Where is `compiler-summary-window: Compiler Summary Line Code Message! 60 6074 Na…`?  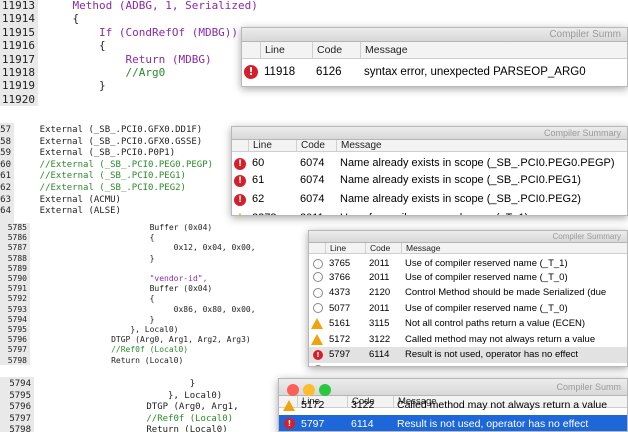 compiler-summary-window: Compiler Summary Line Code Message! 60 6074 Na… is located at coordinates (429, 171).